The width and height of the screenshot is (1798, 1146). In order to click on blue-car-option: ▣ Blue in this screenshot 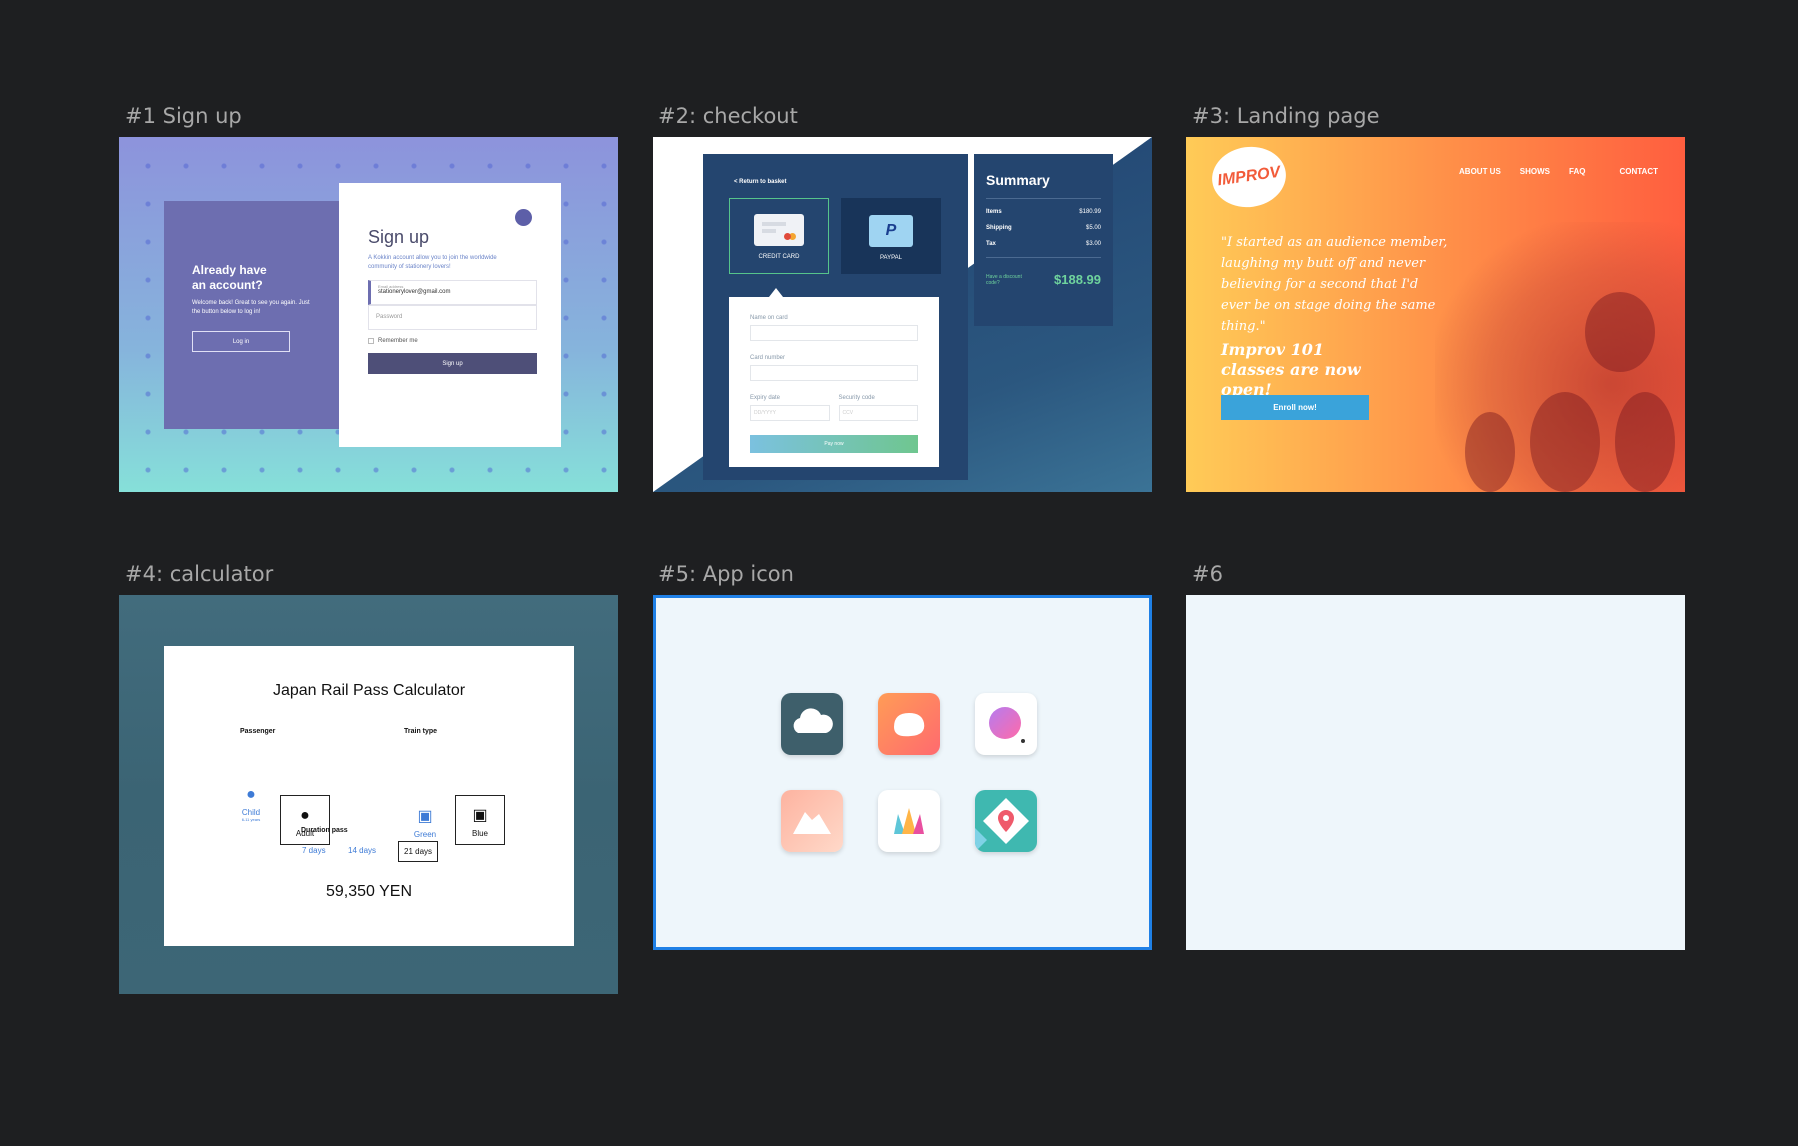, I will do `click(480, 820)`.